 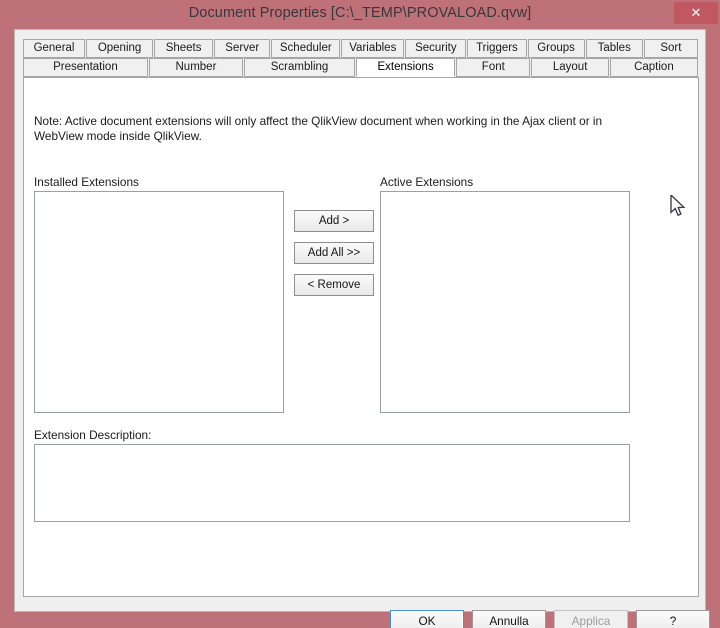 I want to click on transfer-button-group: Add > Add All >> < Remove, so click(x=334, y=258).